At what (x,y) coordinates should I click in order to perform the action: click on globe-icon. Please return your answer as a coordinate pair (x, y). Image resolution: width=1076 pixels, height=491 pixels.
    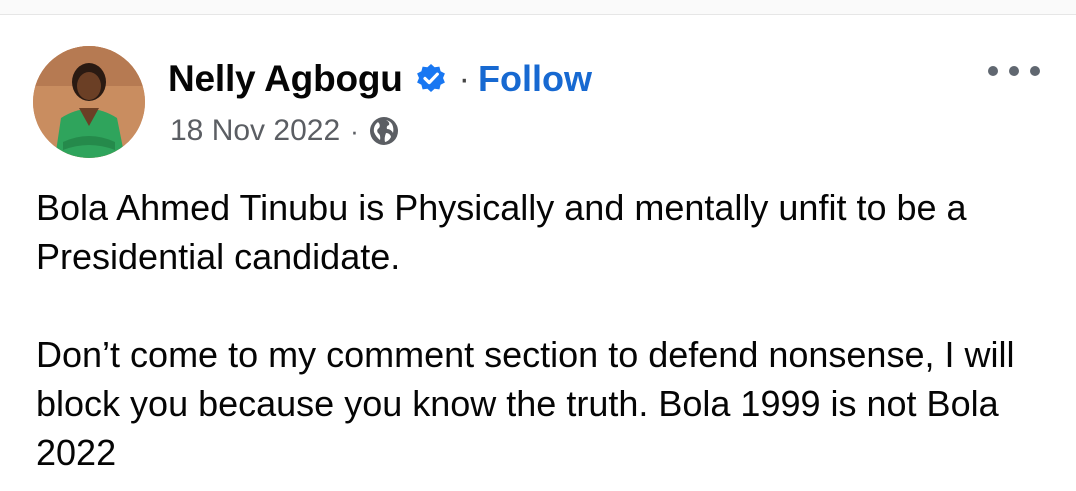
    Looking at the image, I should click on (384, 131).